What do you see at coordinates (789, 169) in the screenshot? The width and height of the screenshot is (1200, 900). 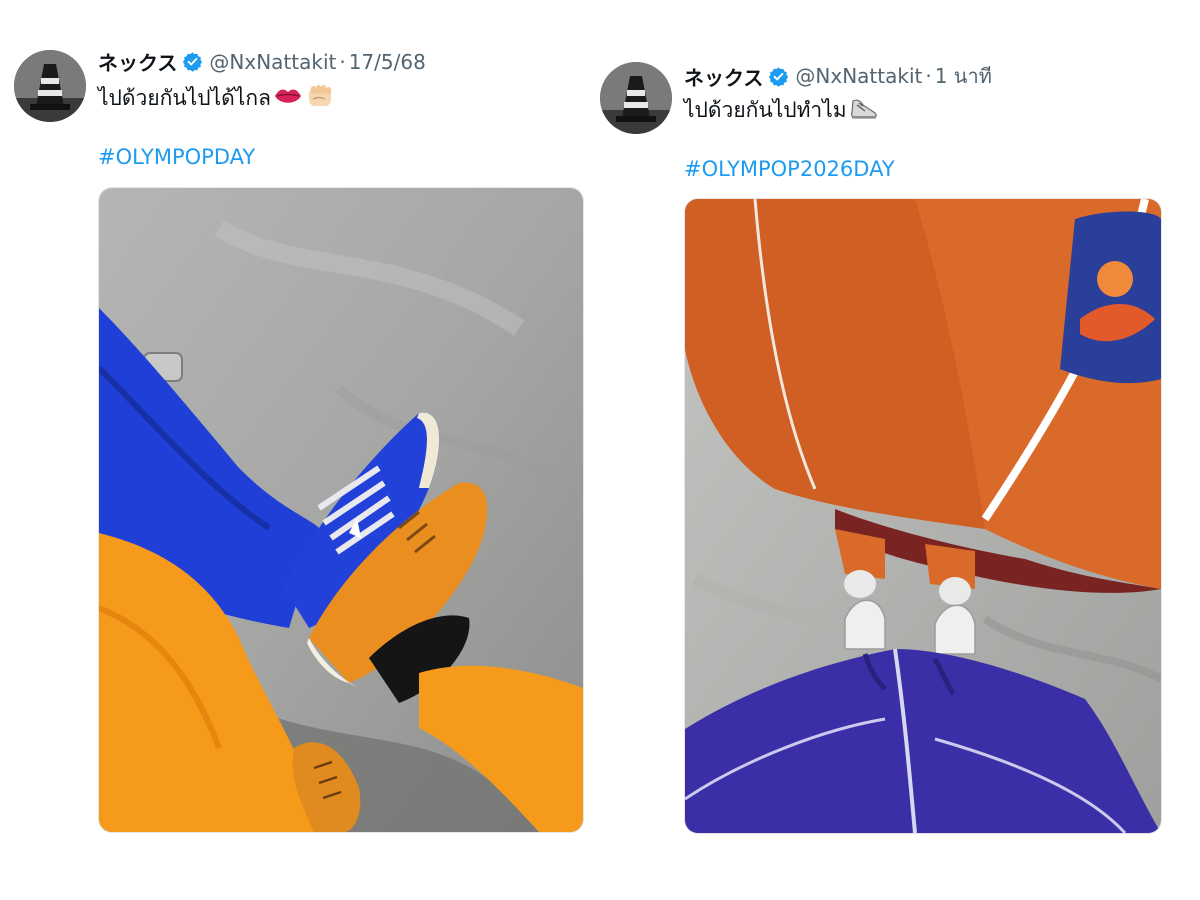 I see `hashtag-link: #OLYMPOP2026DAY` at bounding box center [789, 169].